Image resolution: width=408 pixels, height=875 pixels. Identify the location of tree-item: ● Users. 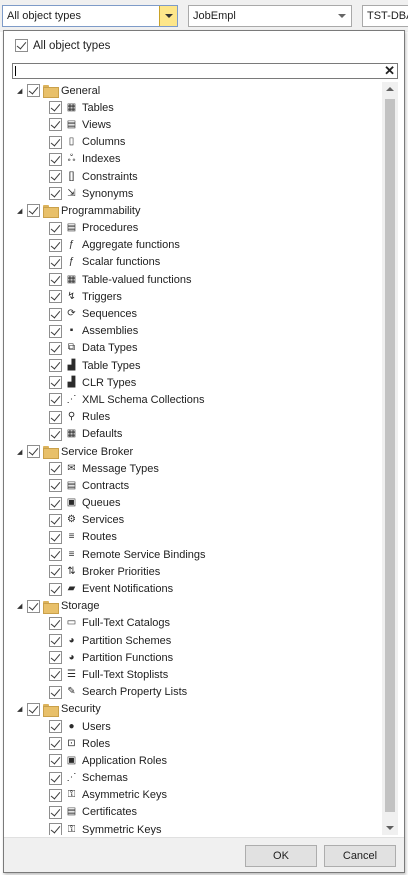
(195, 726).